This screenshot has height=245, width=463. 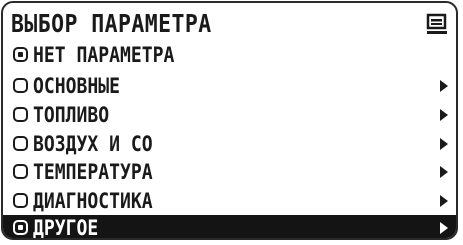 What do you see at coordinates (229, 227) in the screenshot?
I see `menu-item-other: ДРУГОЕ` at bounding box center [229, 227].